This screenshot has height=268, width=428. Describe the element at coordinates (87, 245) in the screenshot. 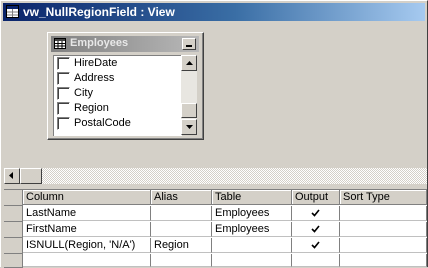

I see `column-cell: ISNULL(Region, 'N/A')` at that location.